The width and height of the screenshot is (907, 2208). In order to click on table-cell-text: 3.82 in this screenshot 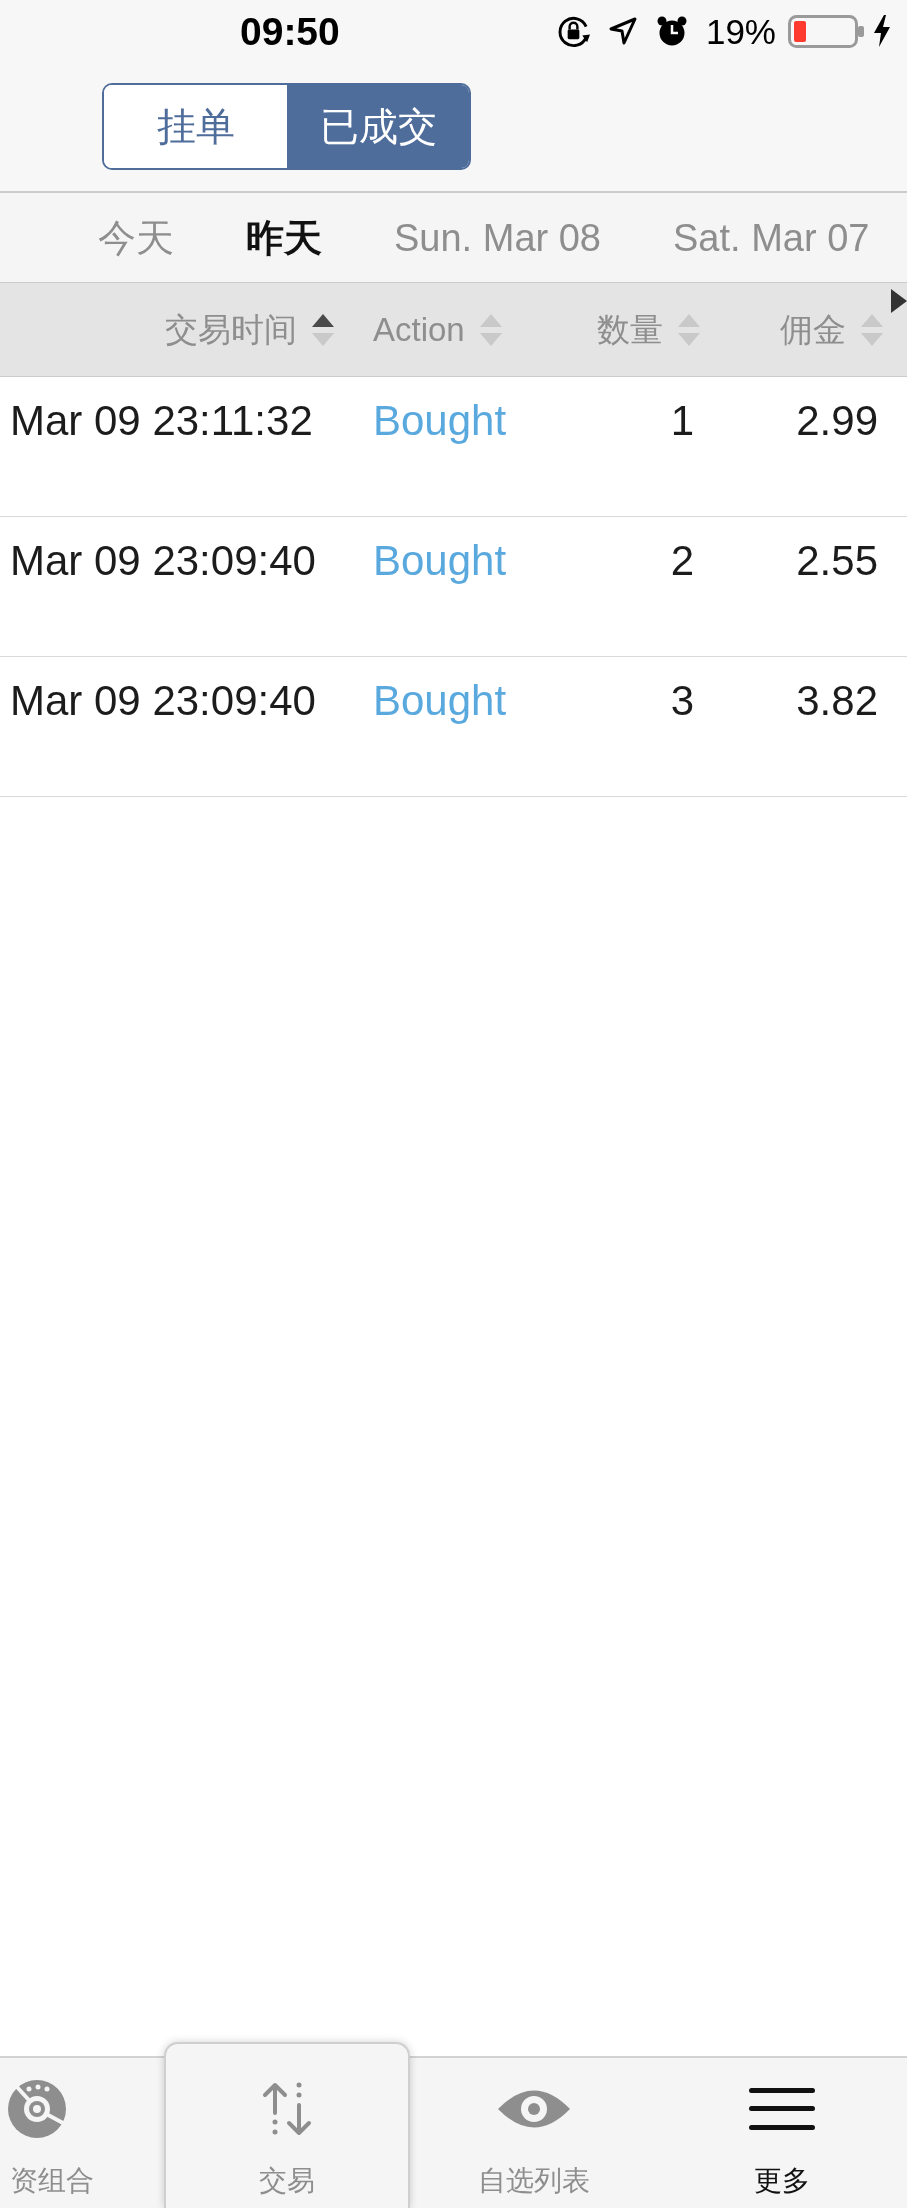, I will do `click(837, 701)`.